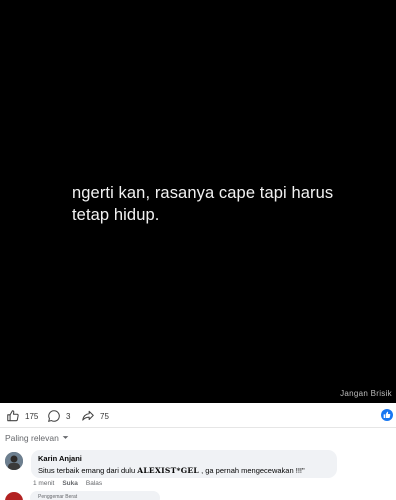 This screenshot has height=500, width=396. Describe the element at coordinates (203, 193) in the screenshot. I see `post-quote-line-1: ngerti kan, rasanya cape tapi harus` at that location.